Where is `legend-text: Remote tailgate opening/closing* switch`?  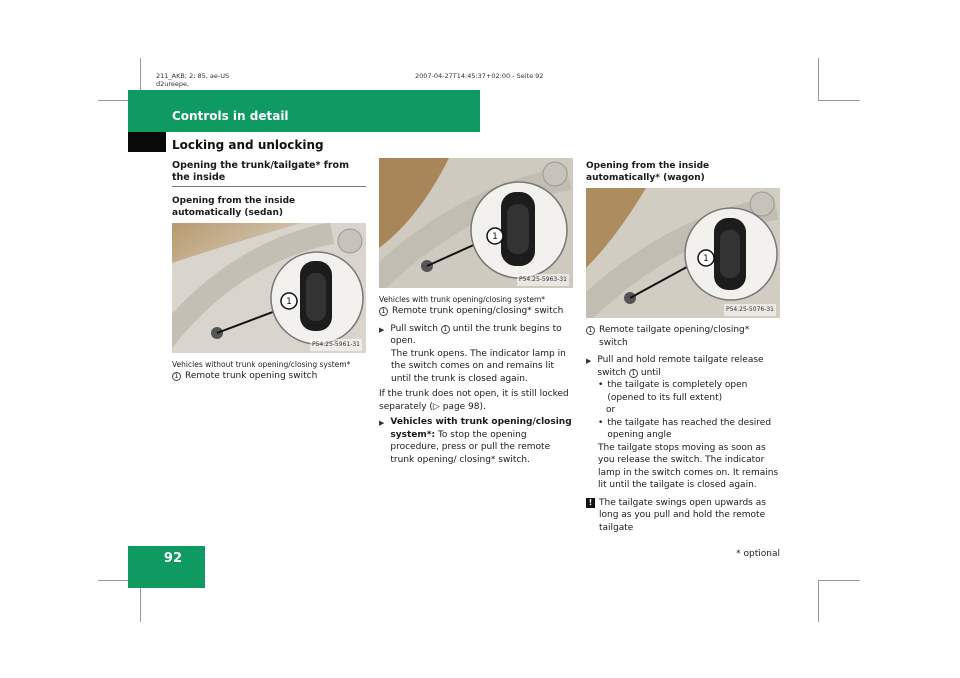 legend-text: Remote tailgate opening/closing* switch is located at coordinates (674, 336).